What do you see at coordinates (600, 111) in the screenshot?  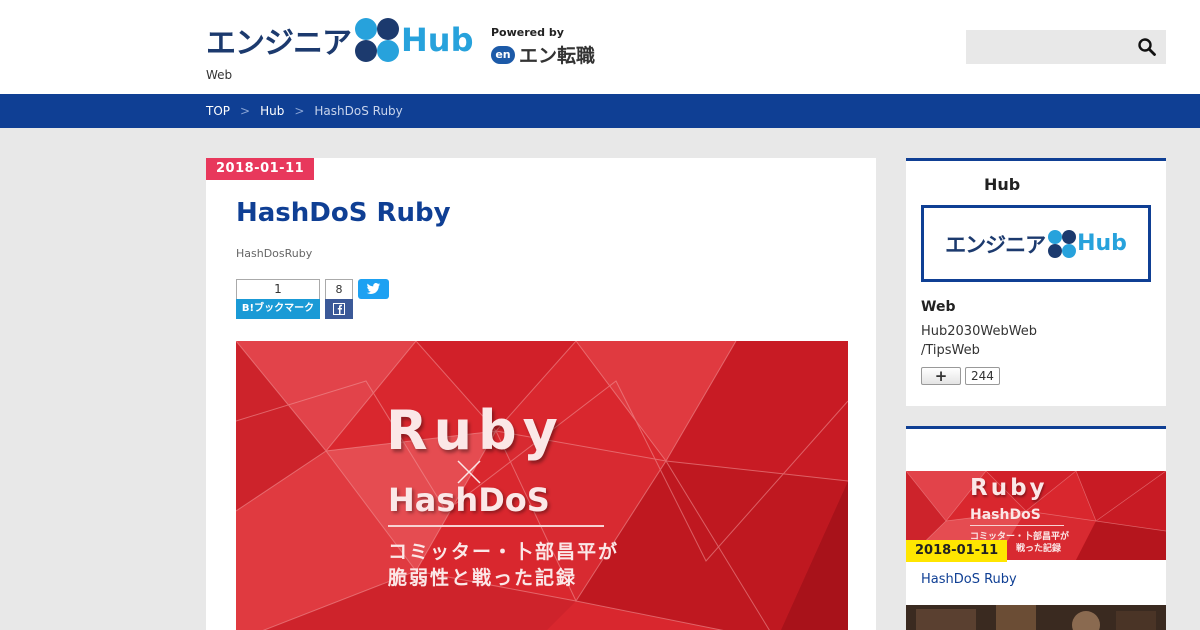 I see `breadcrumb-bar: TOP > Hub > HashDoS Ruby` at bounding box center [600, 111].